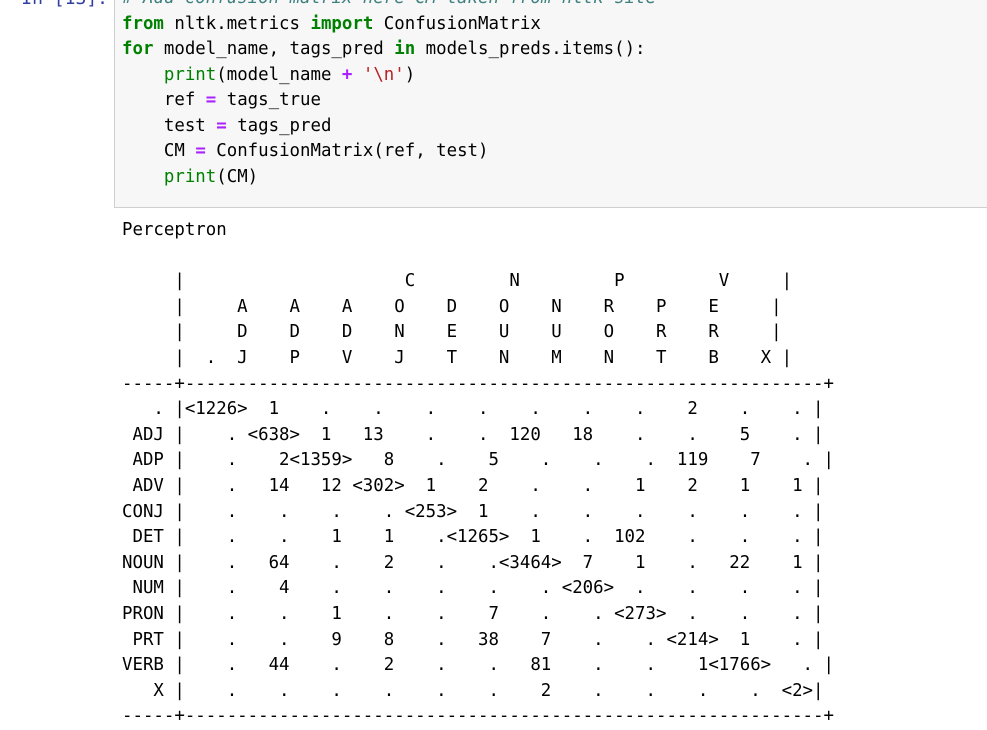 This screenshot has height=730, width=987. I want to click on matrix-line: ADP | . 2<1359> 8 . 5 . . . 119 7 . |, so click(483, 460).